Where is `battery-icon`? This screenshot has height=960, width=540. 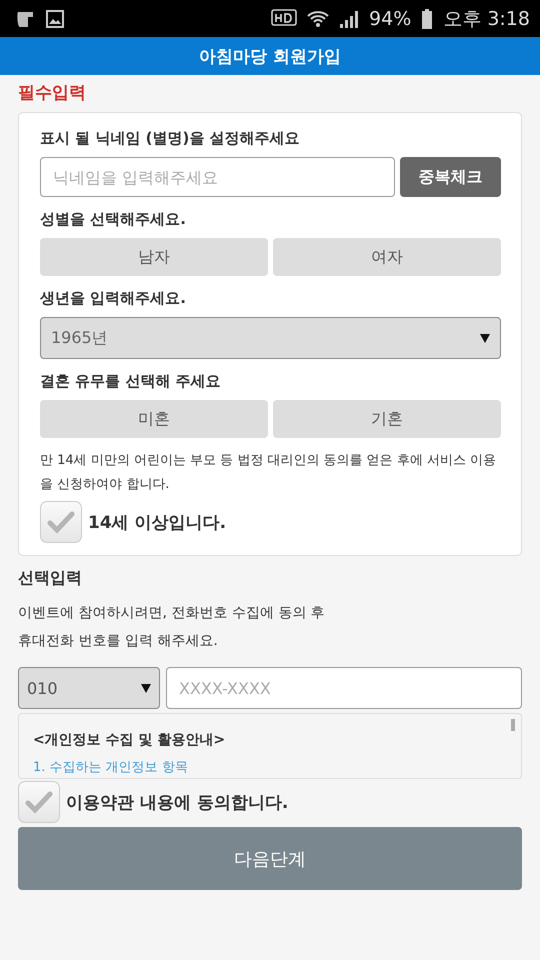
battery-icon is located at coordinates (427, 19).